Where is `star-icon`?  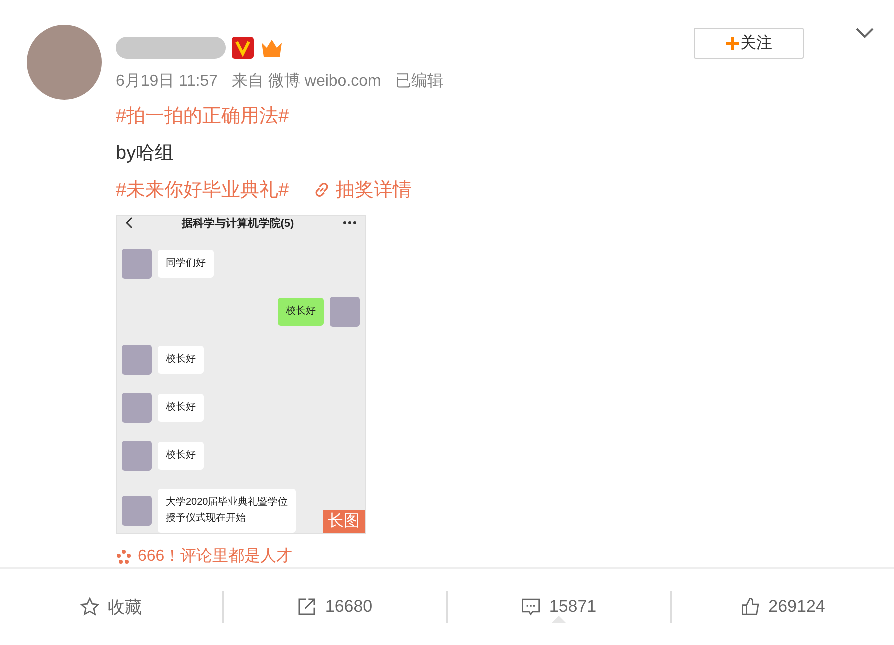
star-icon is located at coordinates (90, 607).